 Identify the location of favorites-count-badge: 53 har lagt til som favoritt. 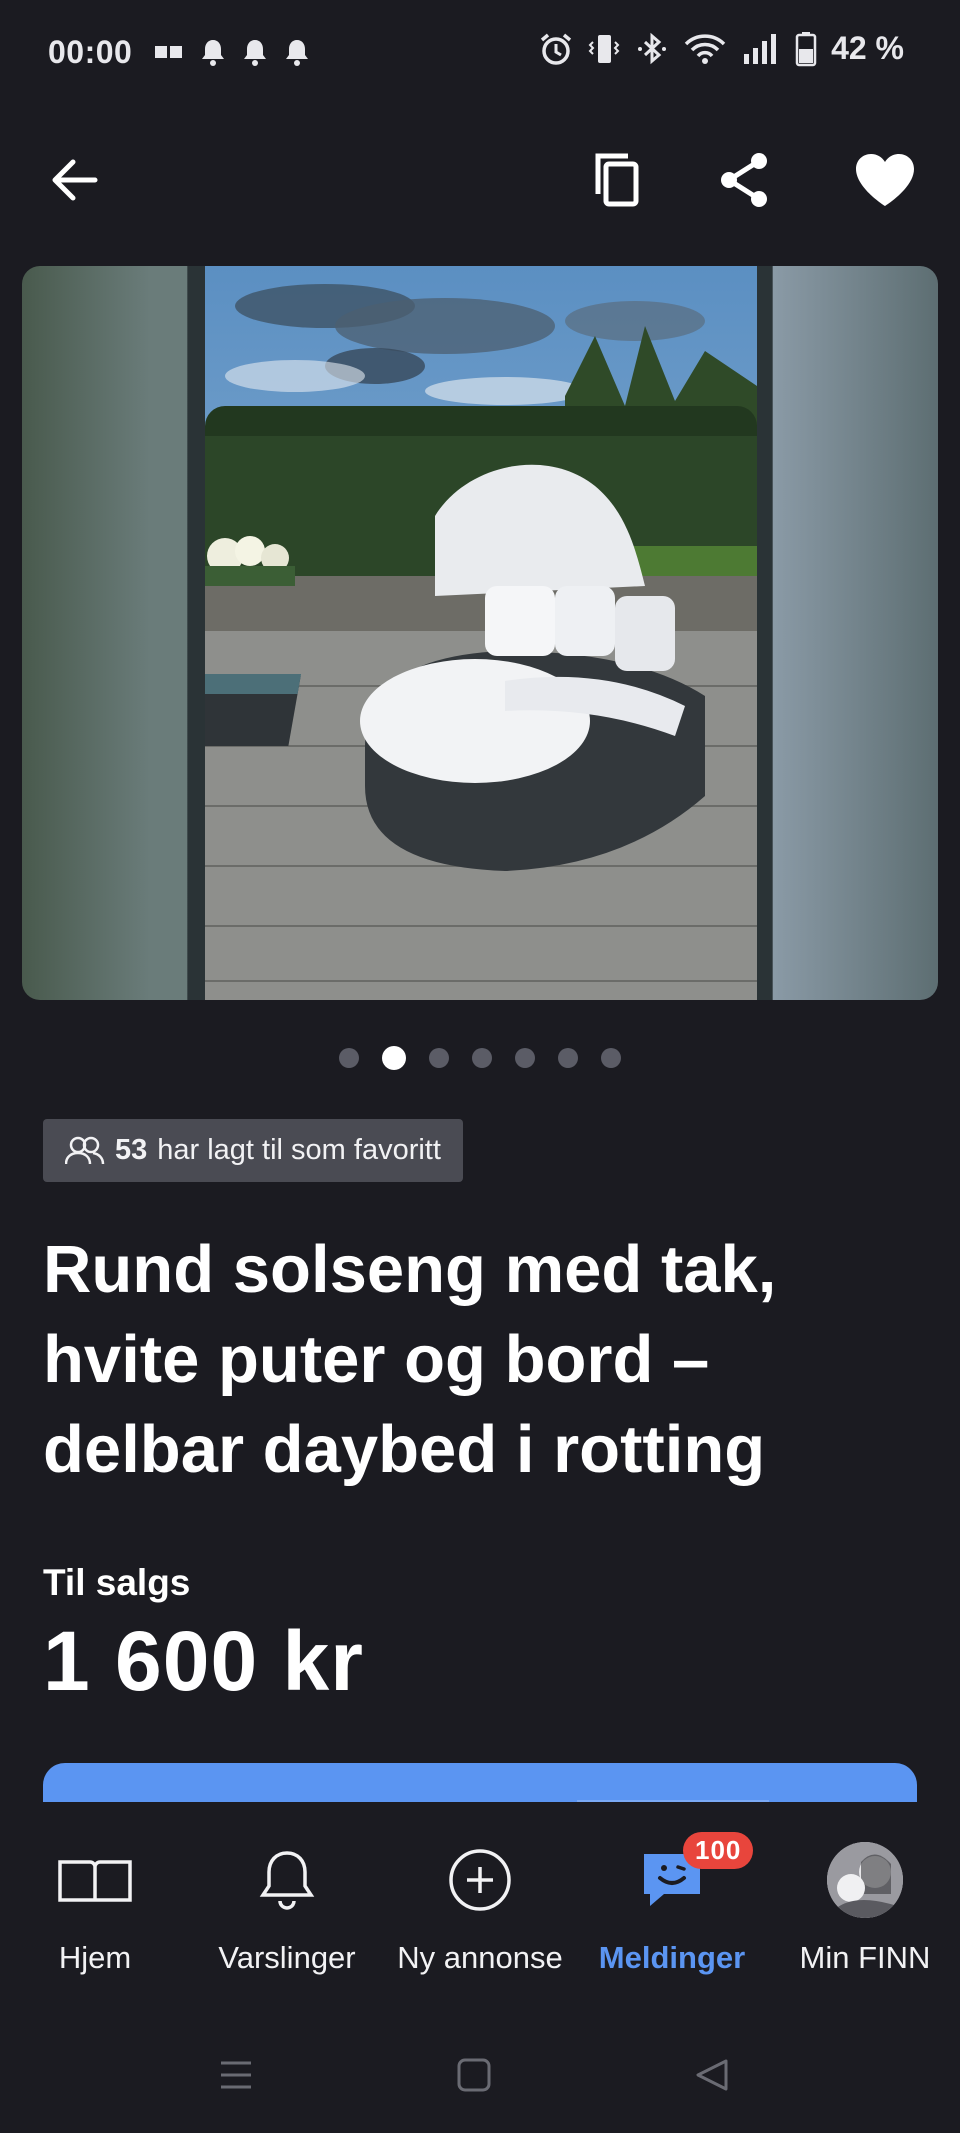
(253, 1150).